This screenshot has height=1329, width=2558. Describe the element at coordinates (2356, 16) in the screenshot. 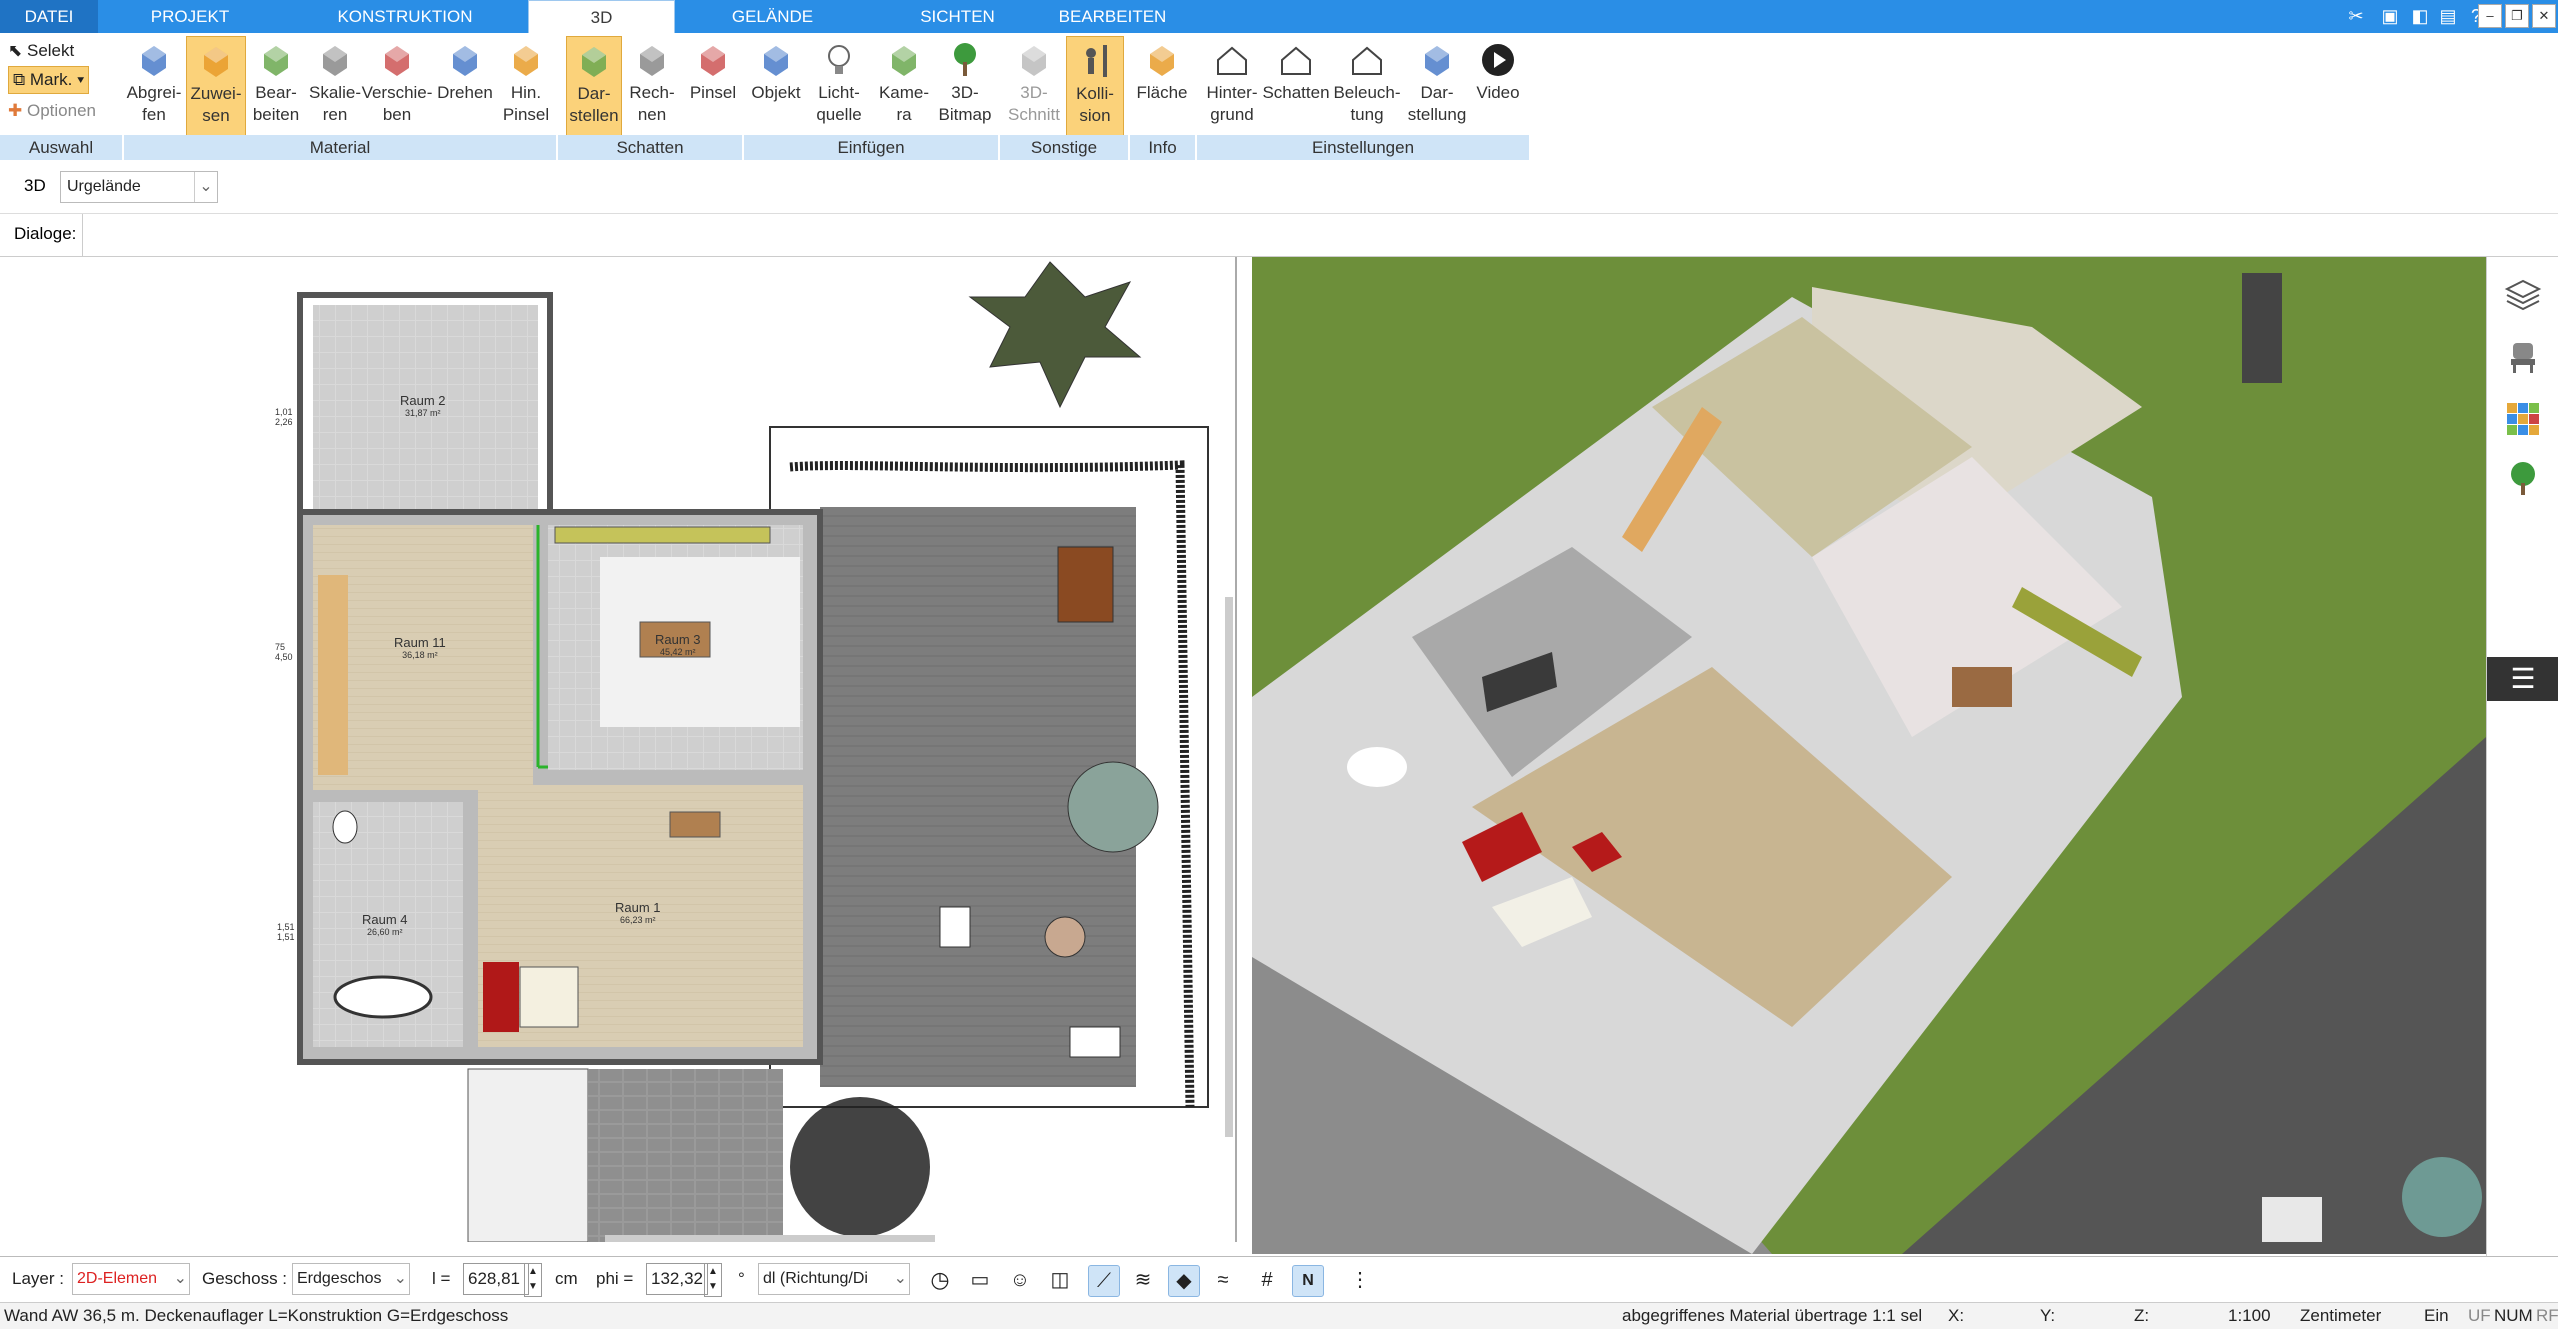

I see `tools-icon: ✂` at that location.